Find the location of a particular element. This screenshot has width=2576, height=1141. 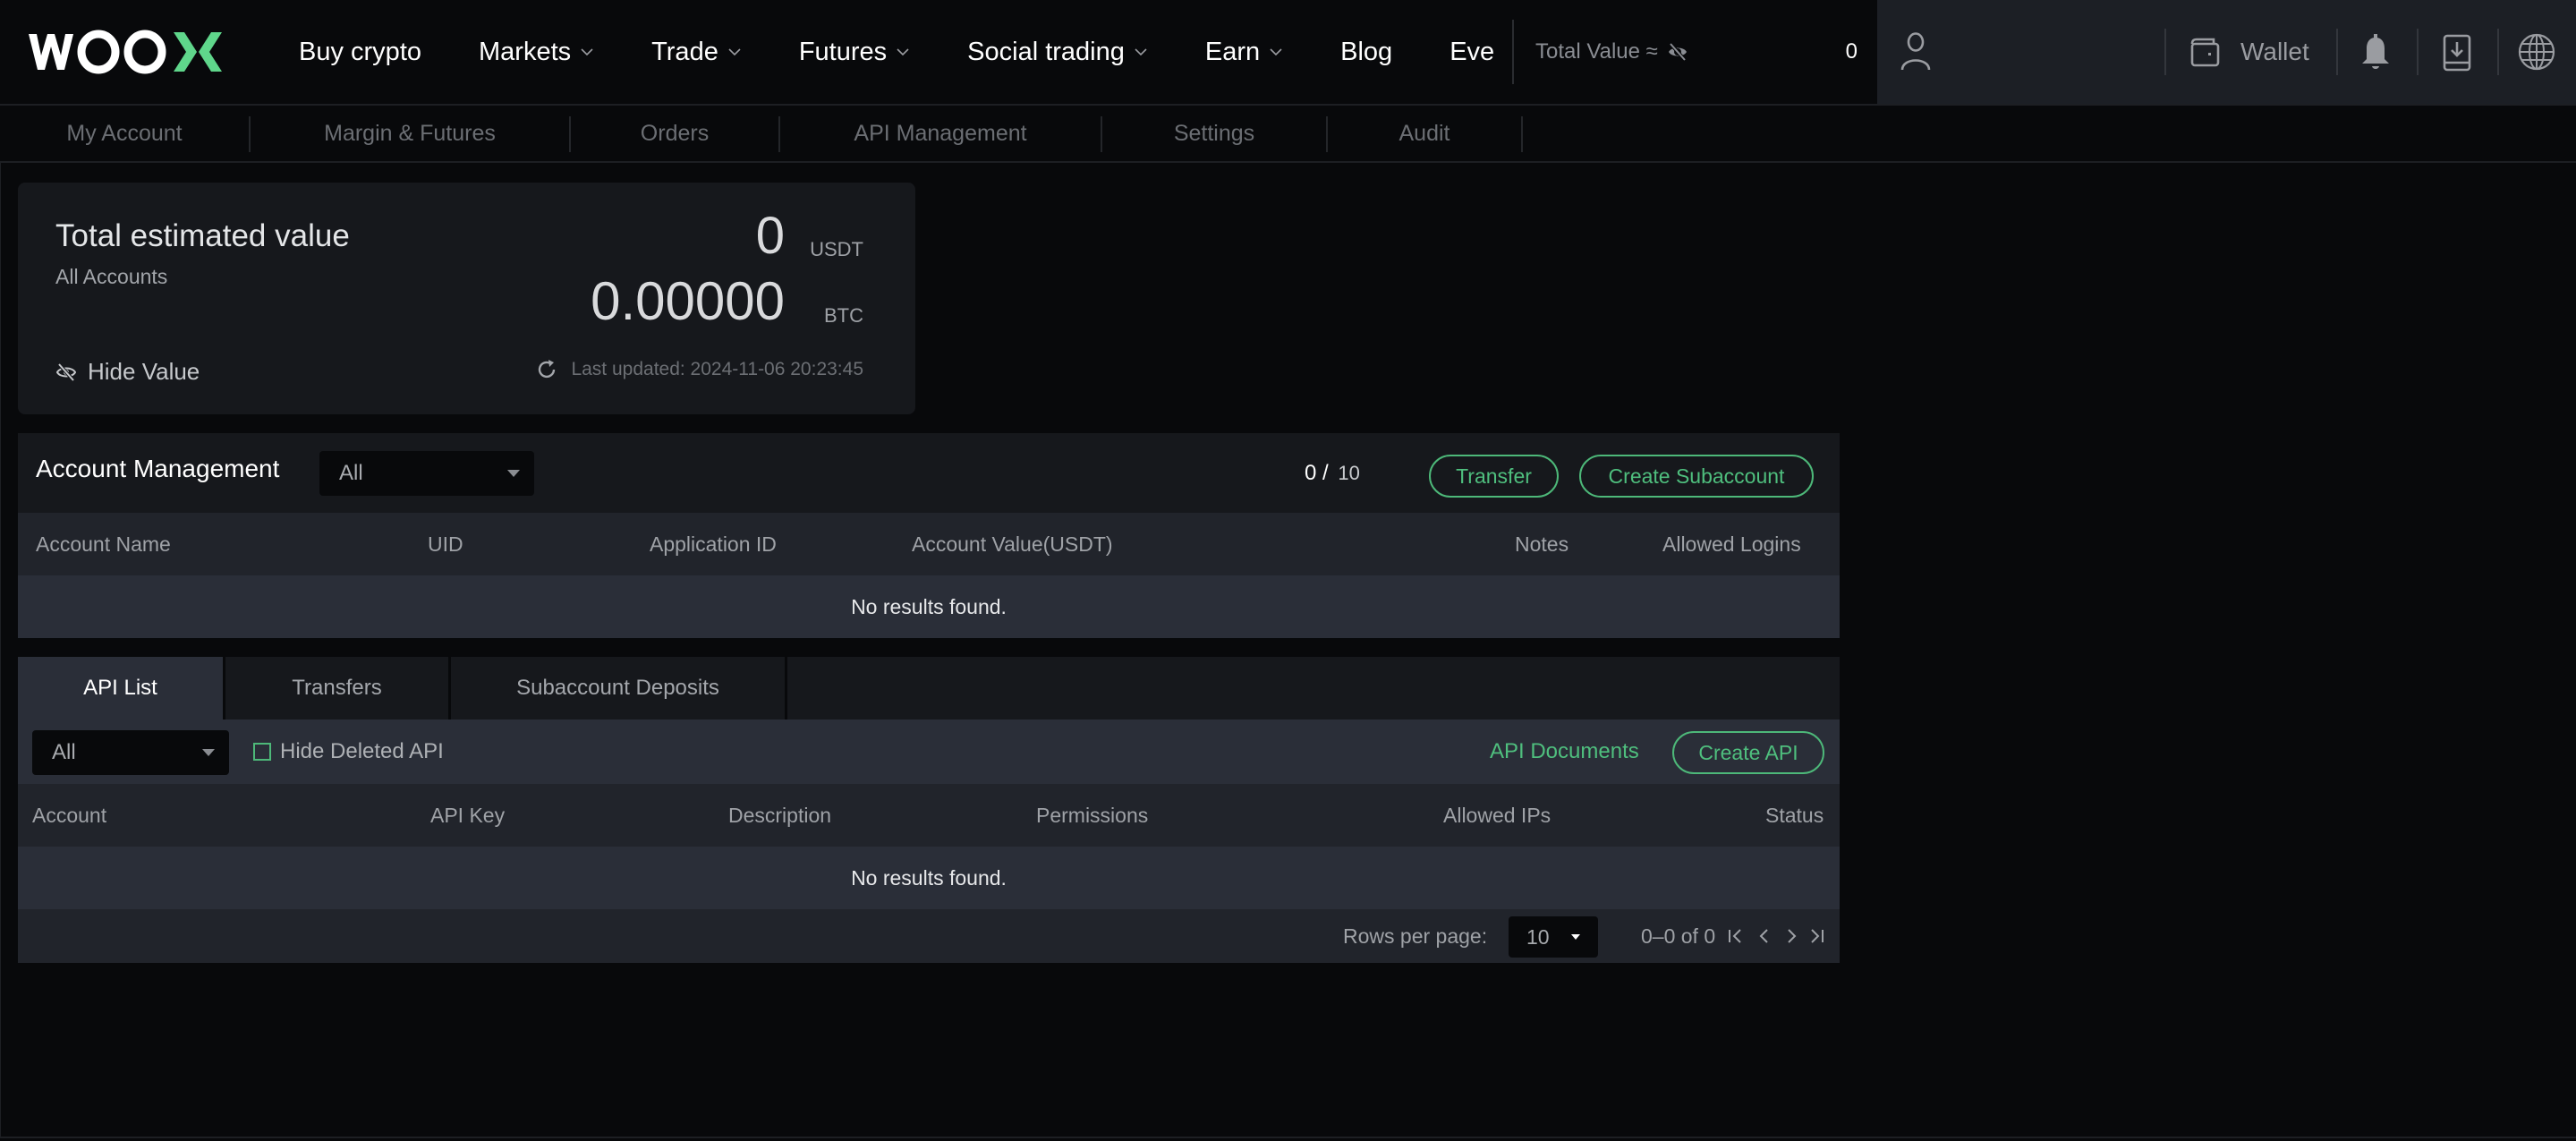

subnav-tab-audit: Audit is located at coordinates (1424, 133).